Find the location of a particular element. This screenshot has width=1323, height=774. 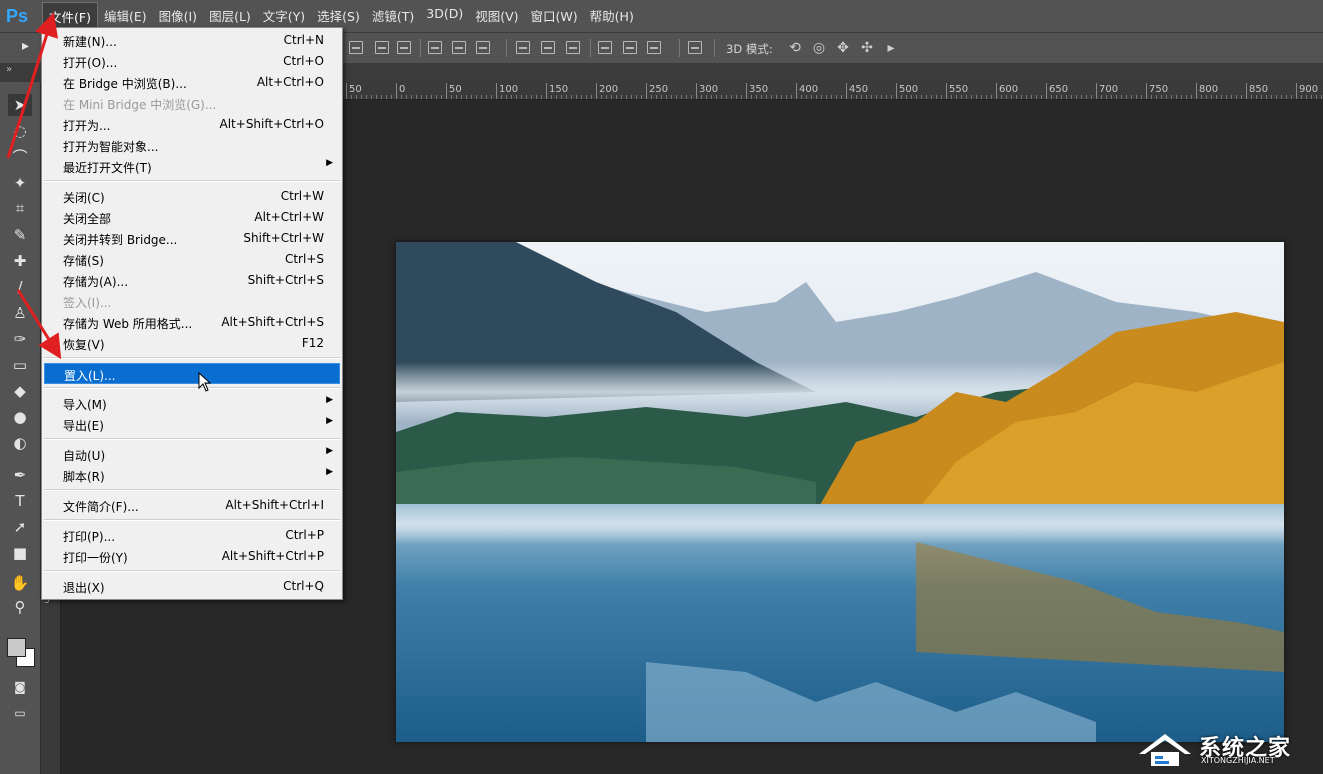

crop-tool-icon: ⌗ is located at coordinates (20, 208).